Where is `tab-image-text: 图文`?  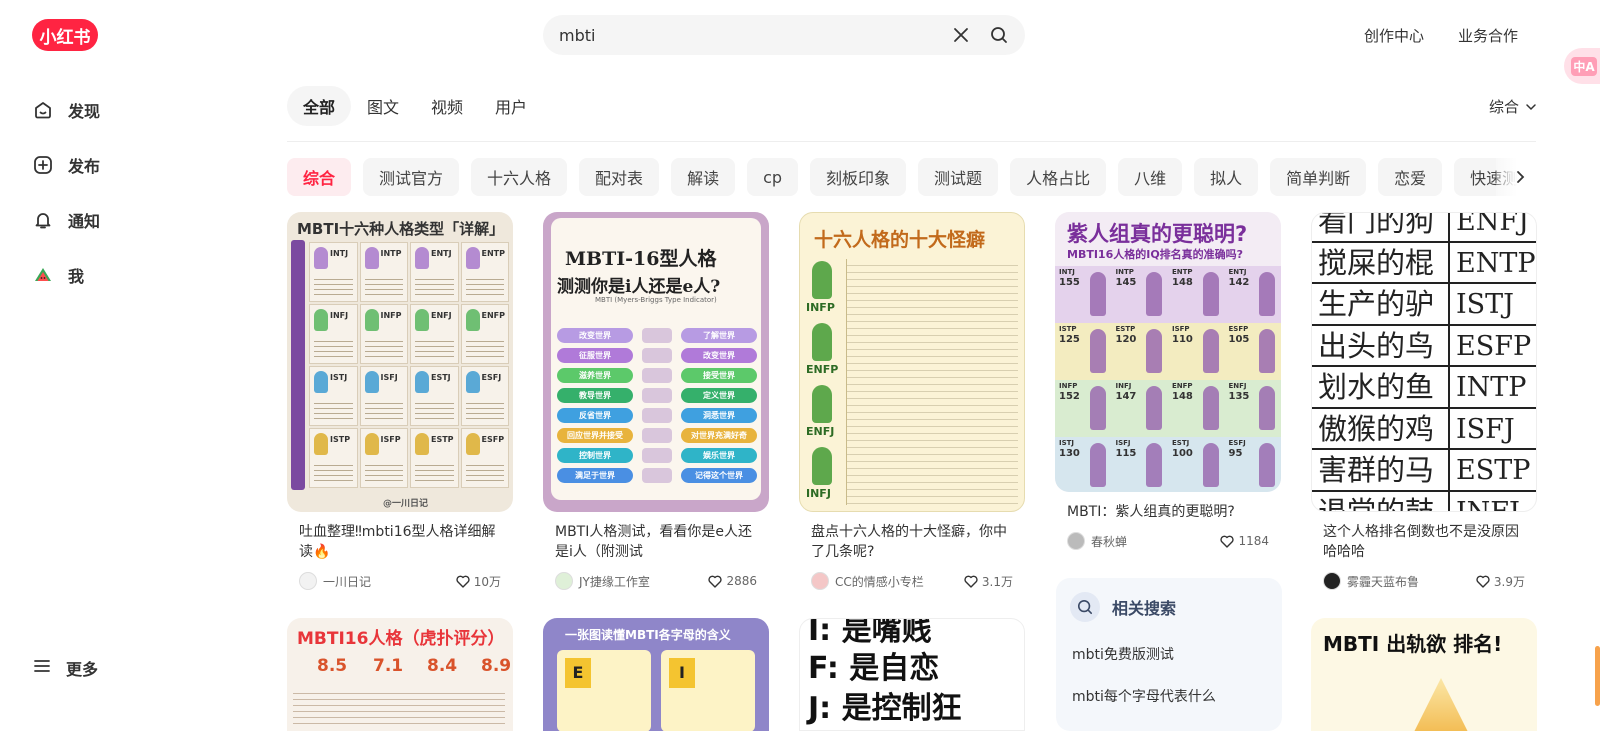
tab-image-text: 图文 is located at coordinates (383, 106).